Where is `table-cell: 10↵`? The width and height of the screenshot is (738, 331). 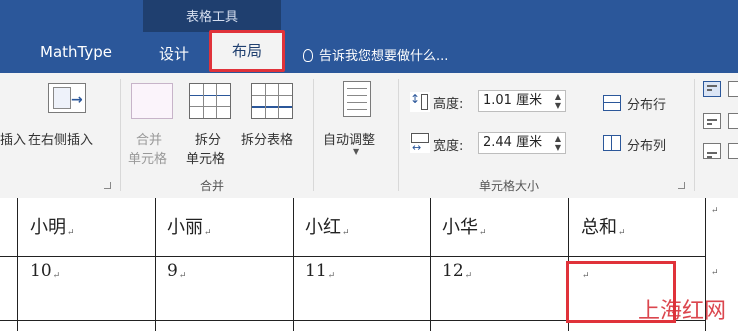 table-cell: 10↵ is located at coordinates (45, 271).